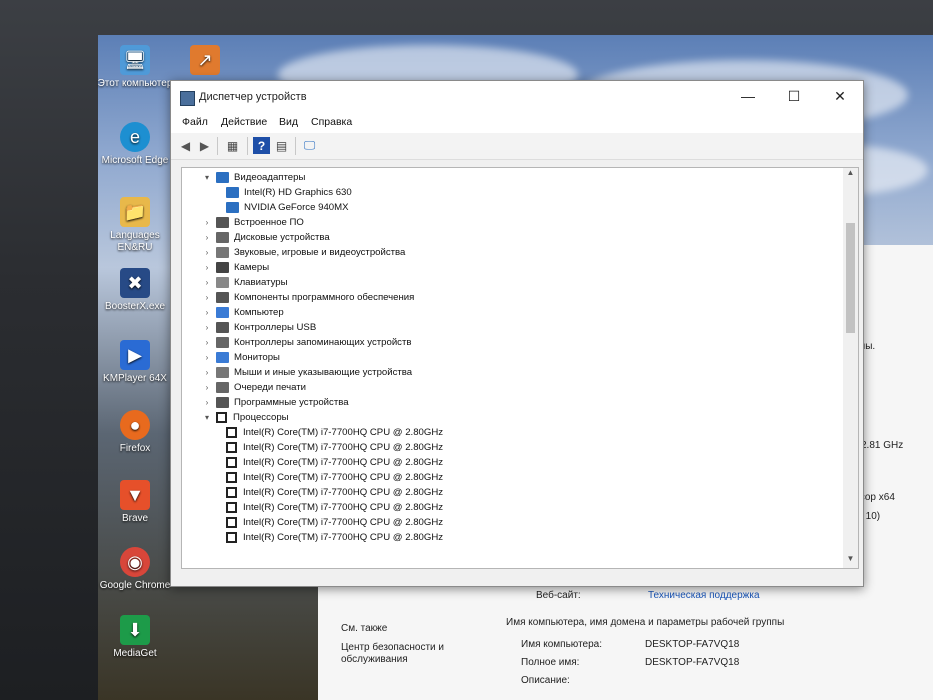 This screenshot has height=700, width=933. Describe the element at coordinates (692, 662) in the screenshot. I see `full-name-value: DESKTOP-FA7VQ18` at that location.